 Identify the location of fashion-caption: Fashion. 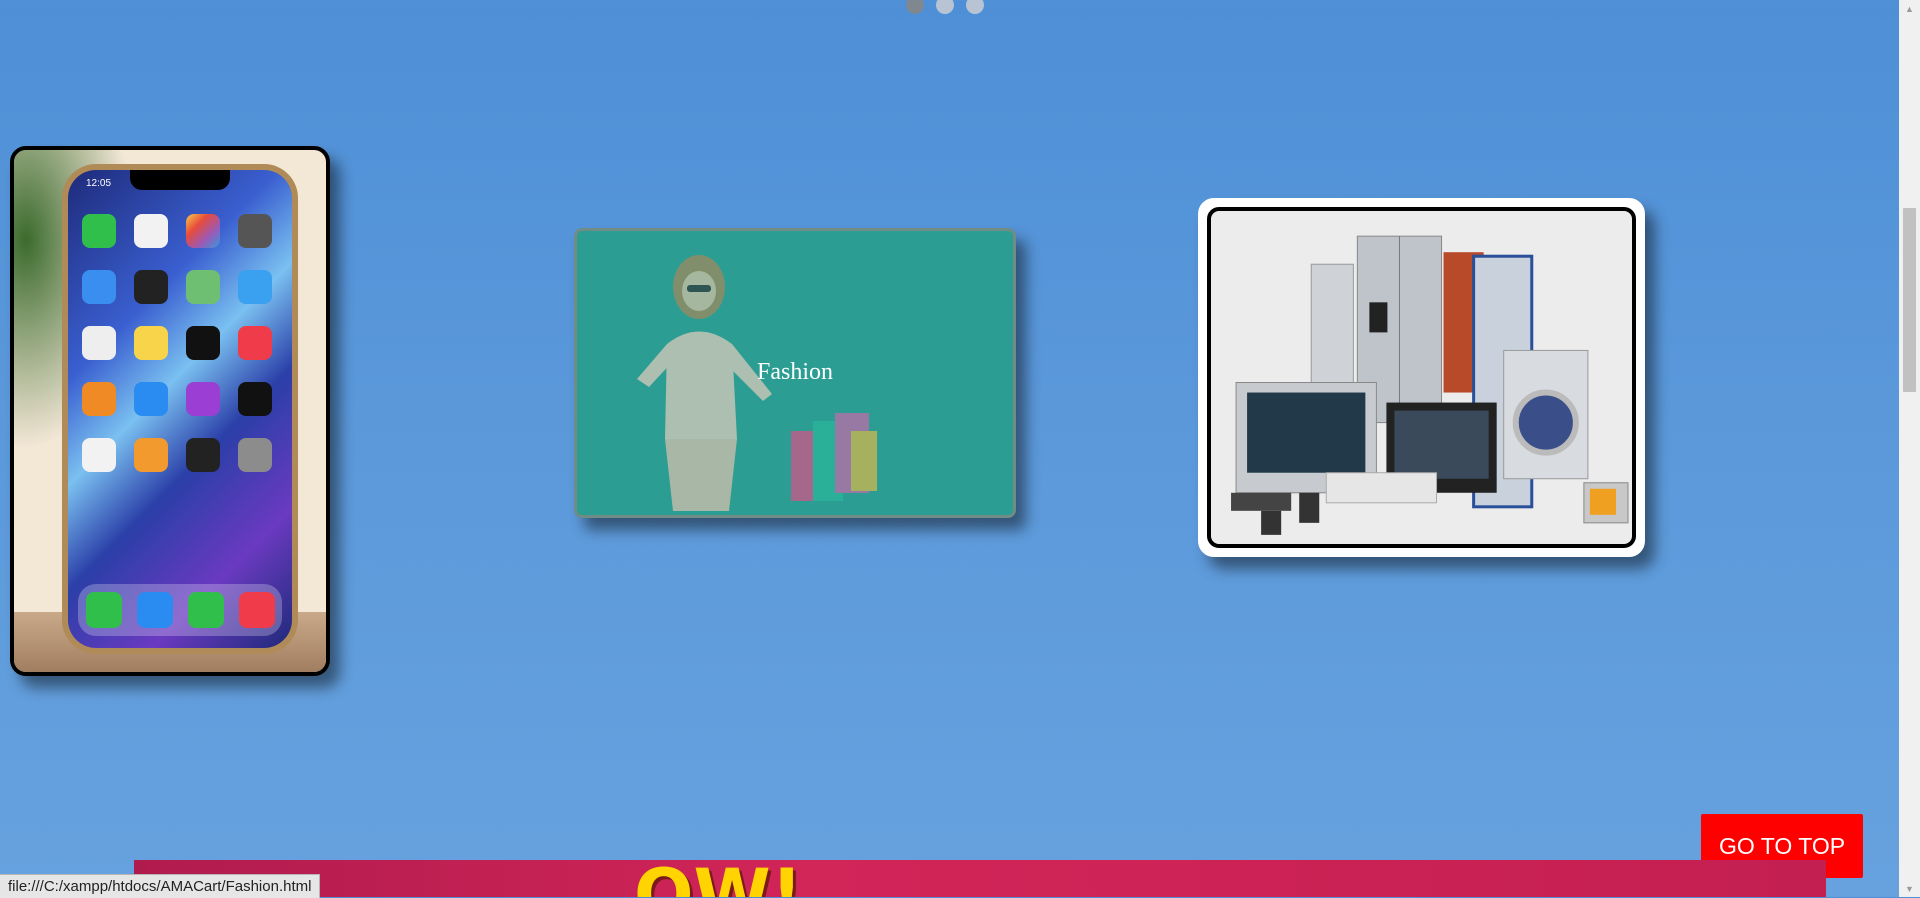
(794, 372).